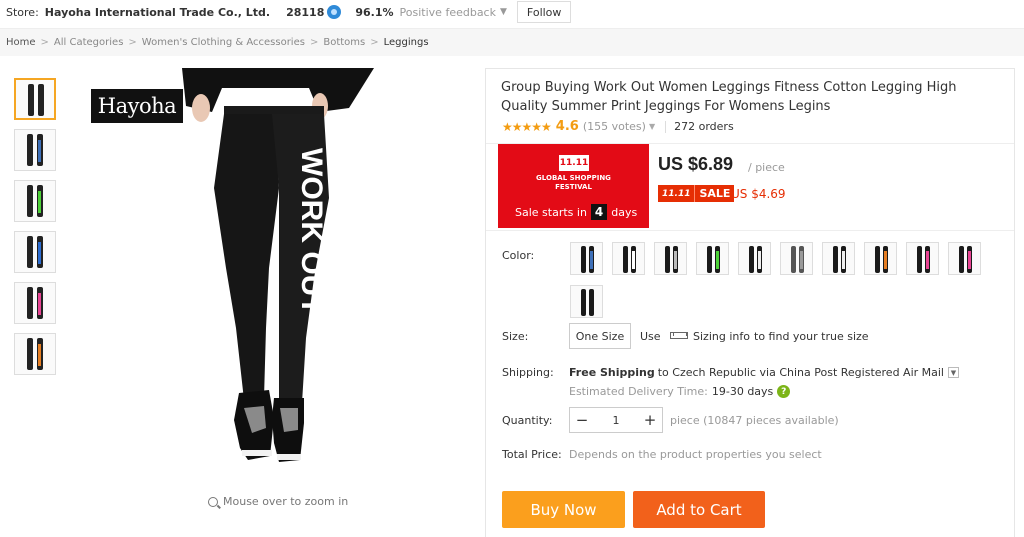 The width and height of the screenshot is (1024, 537). What do you see at coordinates (679, 335) in the screenshot?
I see `ruler-icon` at bounding box center [679, 335].